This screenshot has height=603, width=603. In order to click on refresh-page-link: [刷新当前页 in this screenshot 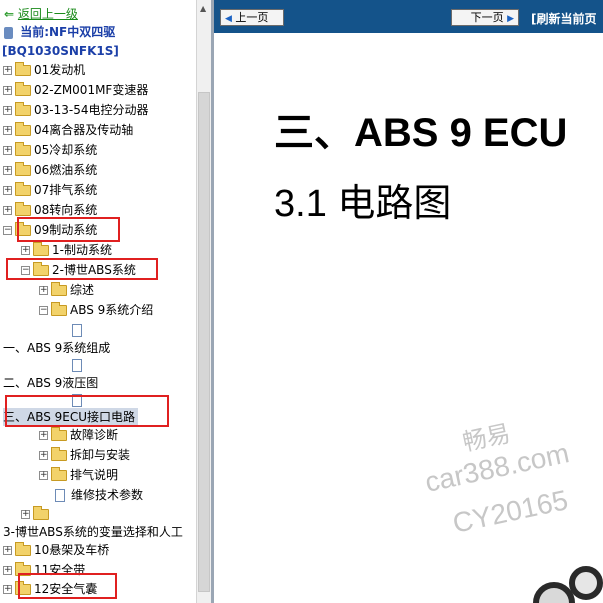, I will do `click(564, 18)`.